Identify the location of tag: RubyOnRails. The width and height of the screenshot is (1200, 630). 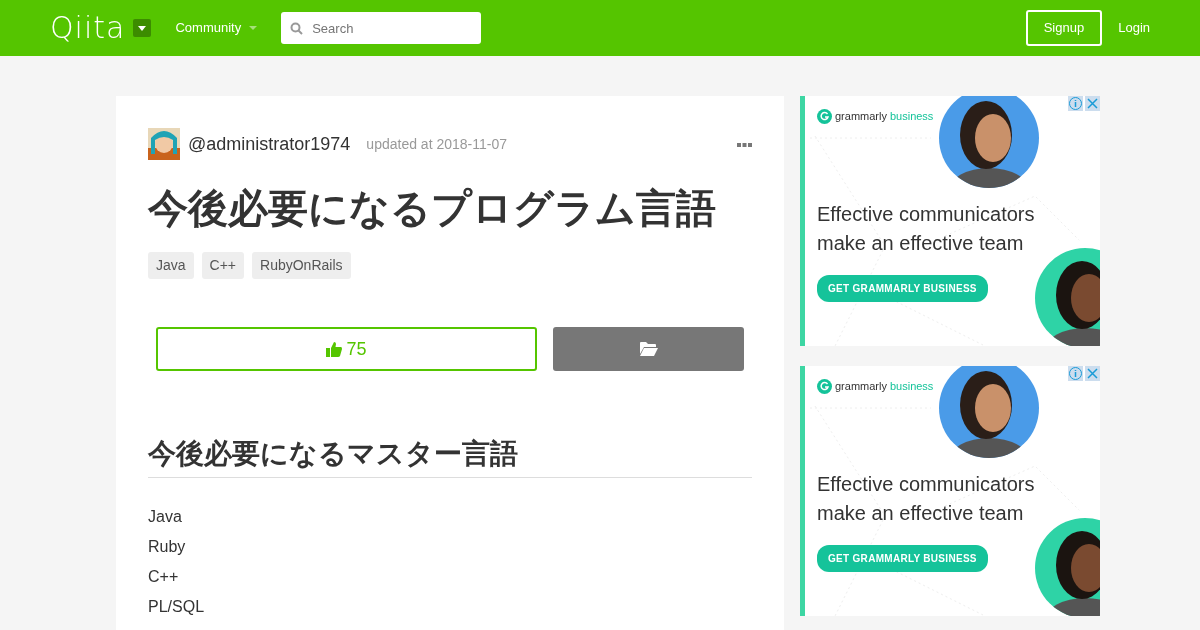
(301, 265).